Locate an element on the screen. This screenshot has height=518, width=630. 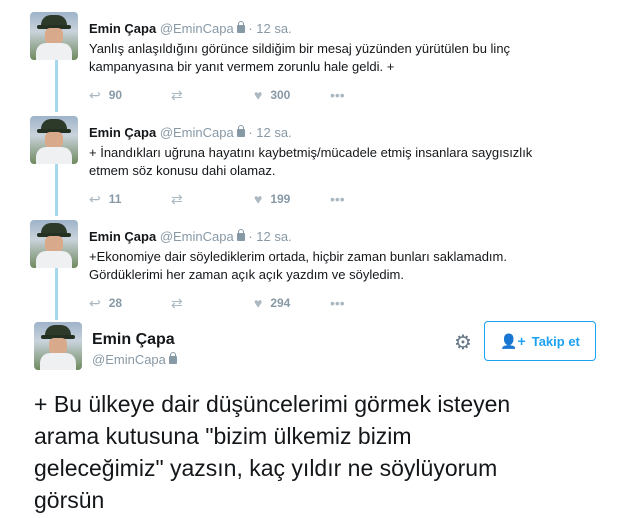
like-button: ♥ 294 is located at coordinates (272, 303).